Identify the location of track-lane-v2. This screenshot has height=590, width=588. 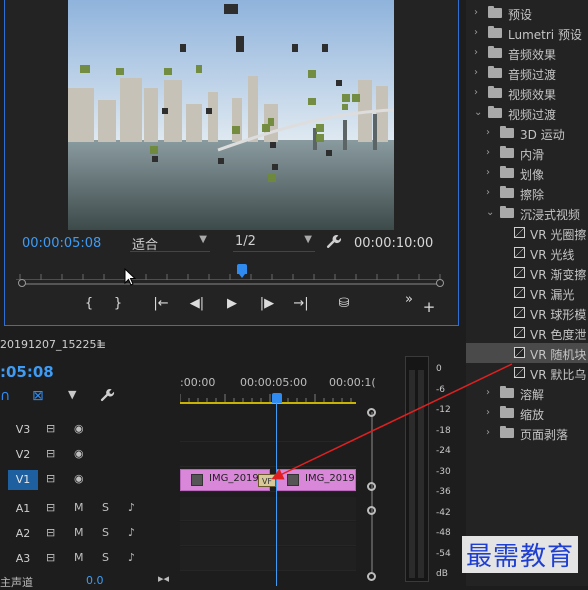
(268, 455).